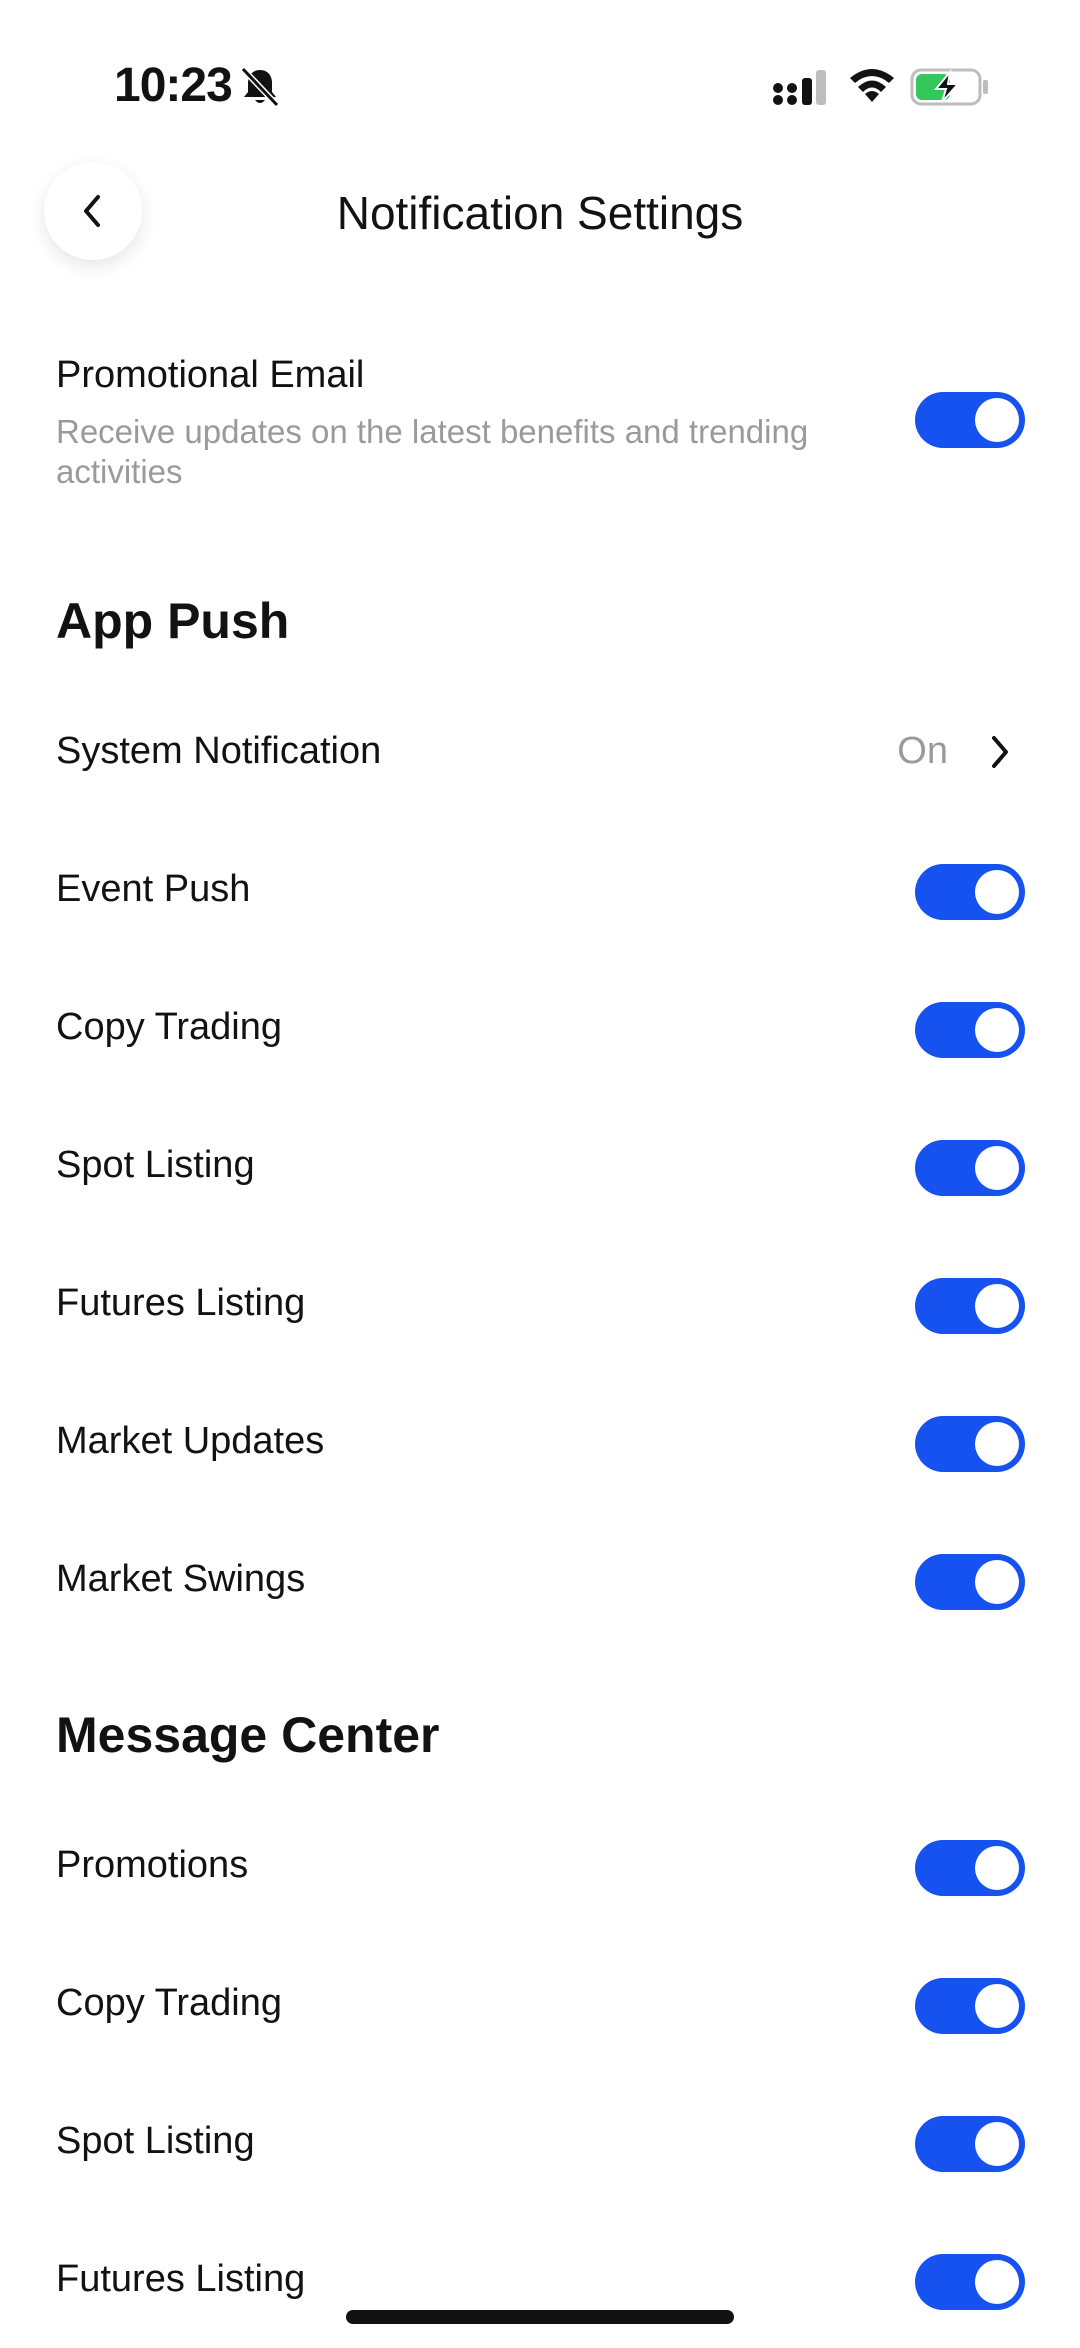 This screenshot has height=2348, width=1080. I want to click on mc-copy-trading-toggle, so click(970, 2006).